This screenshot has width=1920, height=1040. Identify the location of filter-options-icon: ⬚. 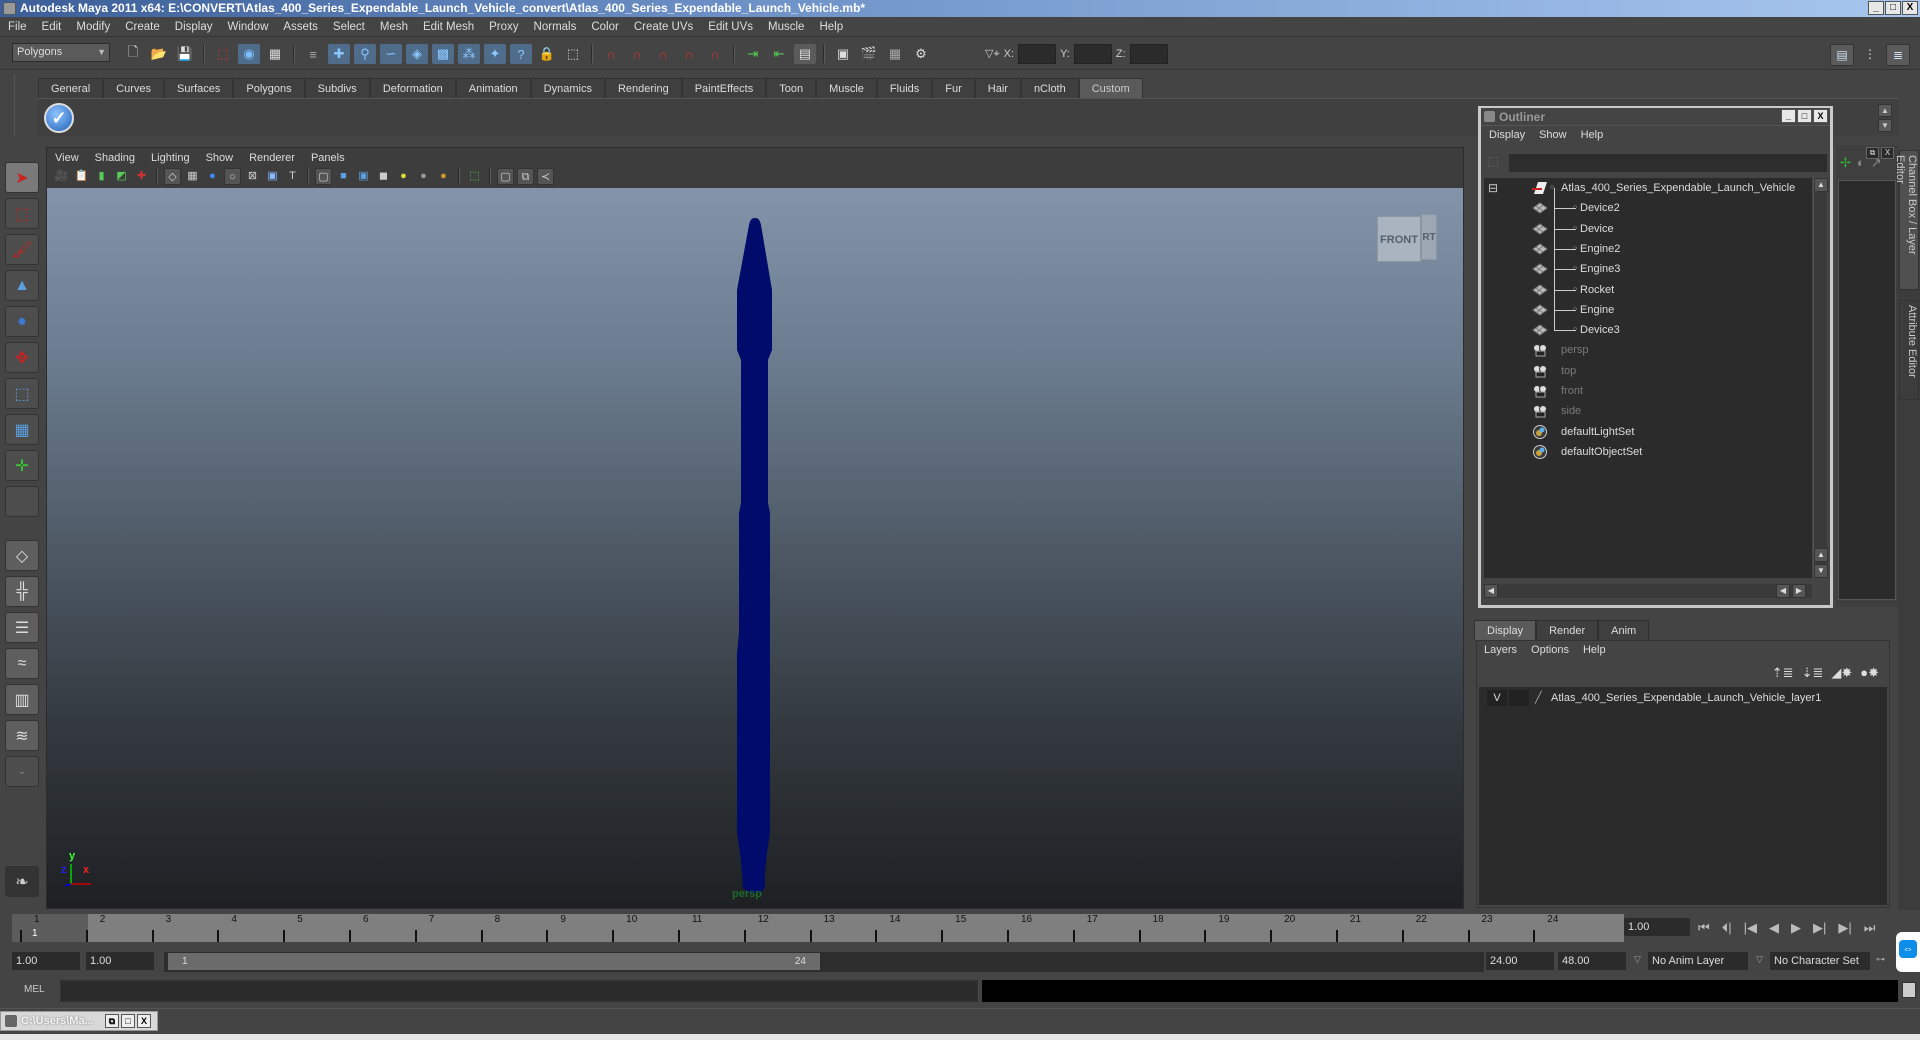
(1493, 163).